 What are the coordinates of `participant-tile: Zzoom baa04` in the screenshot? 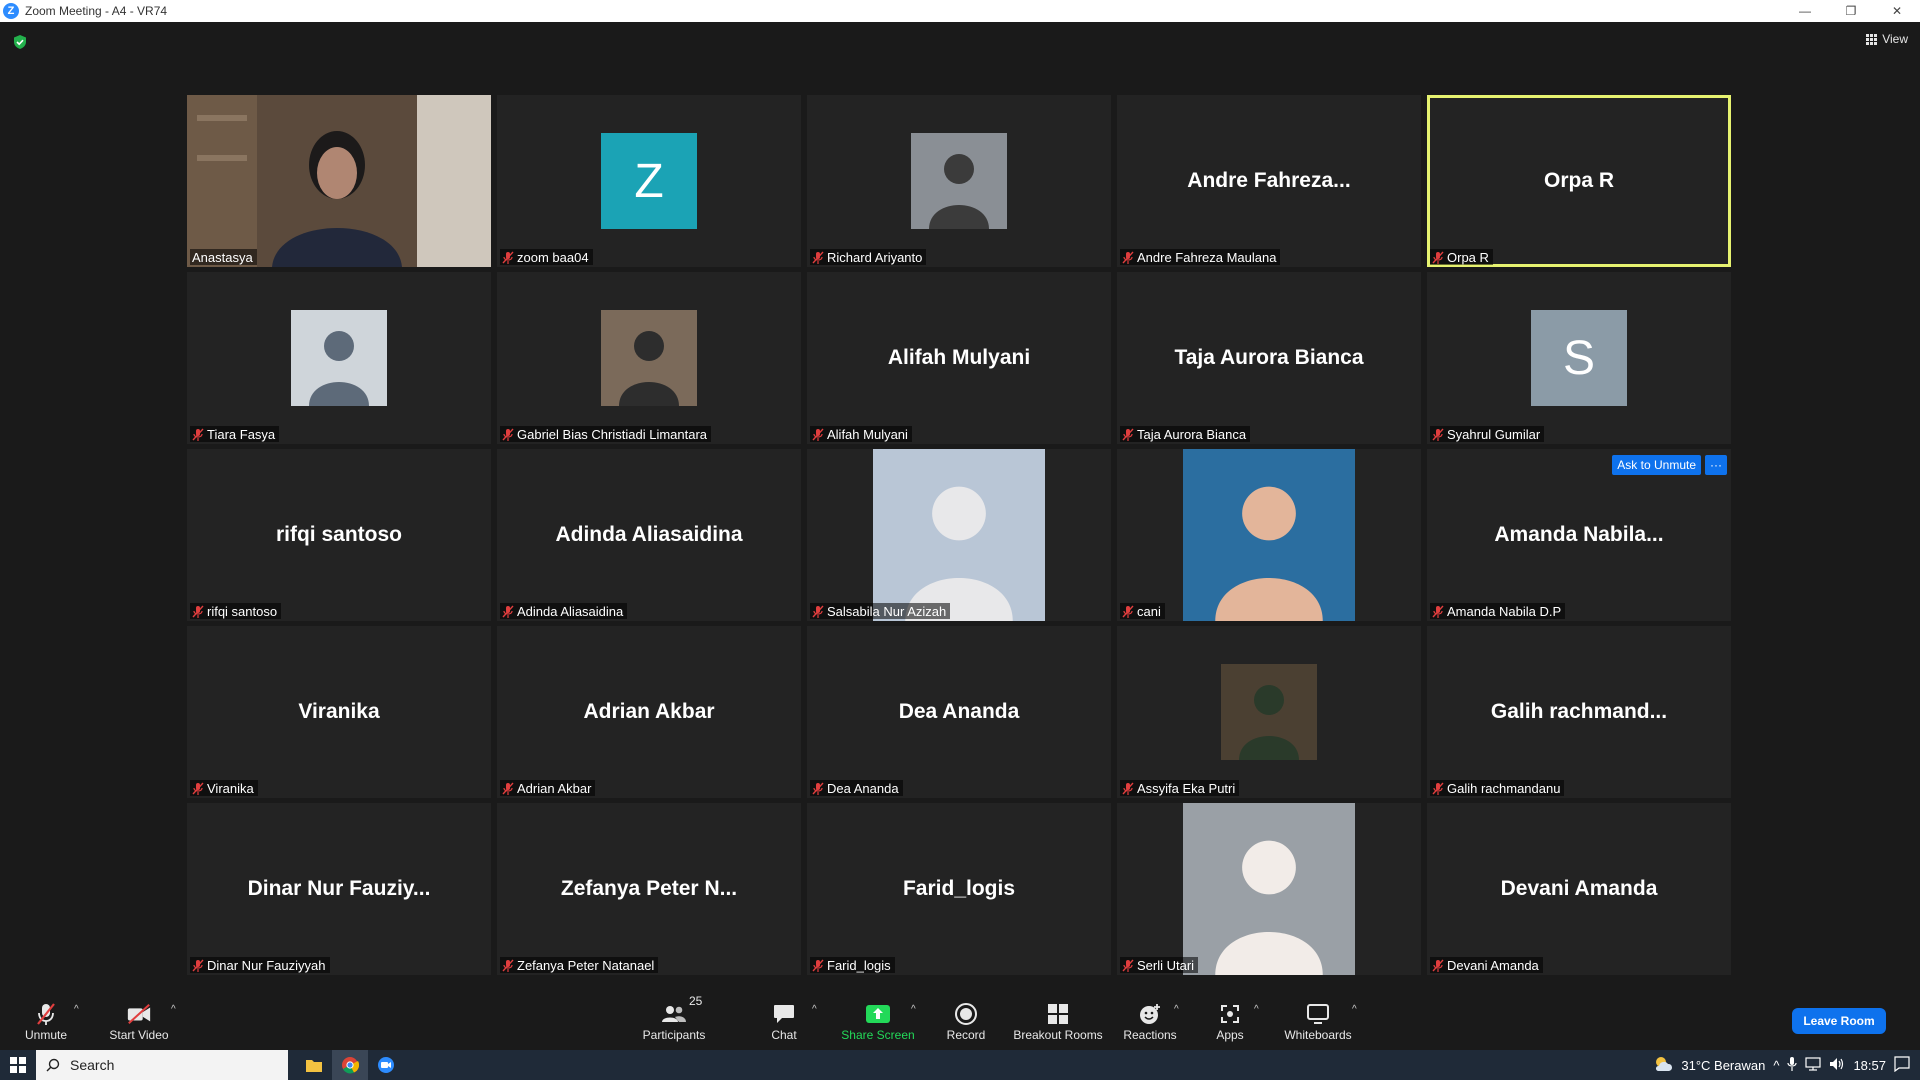 It's located at (649, 181).